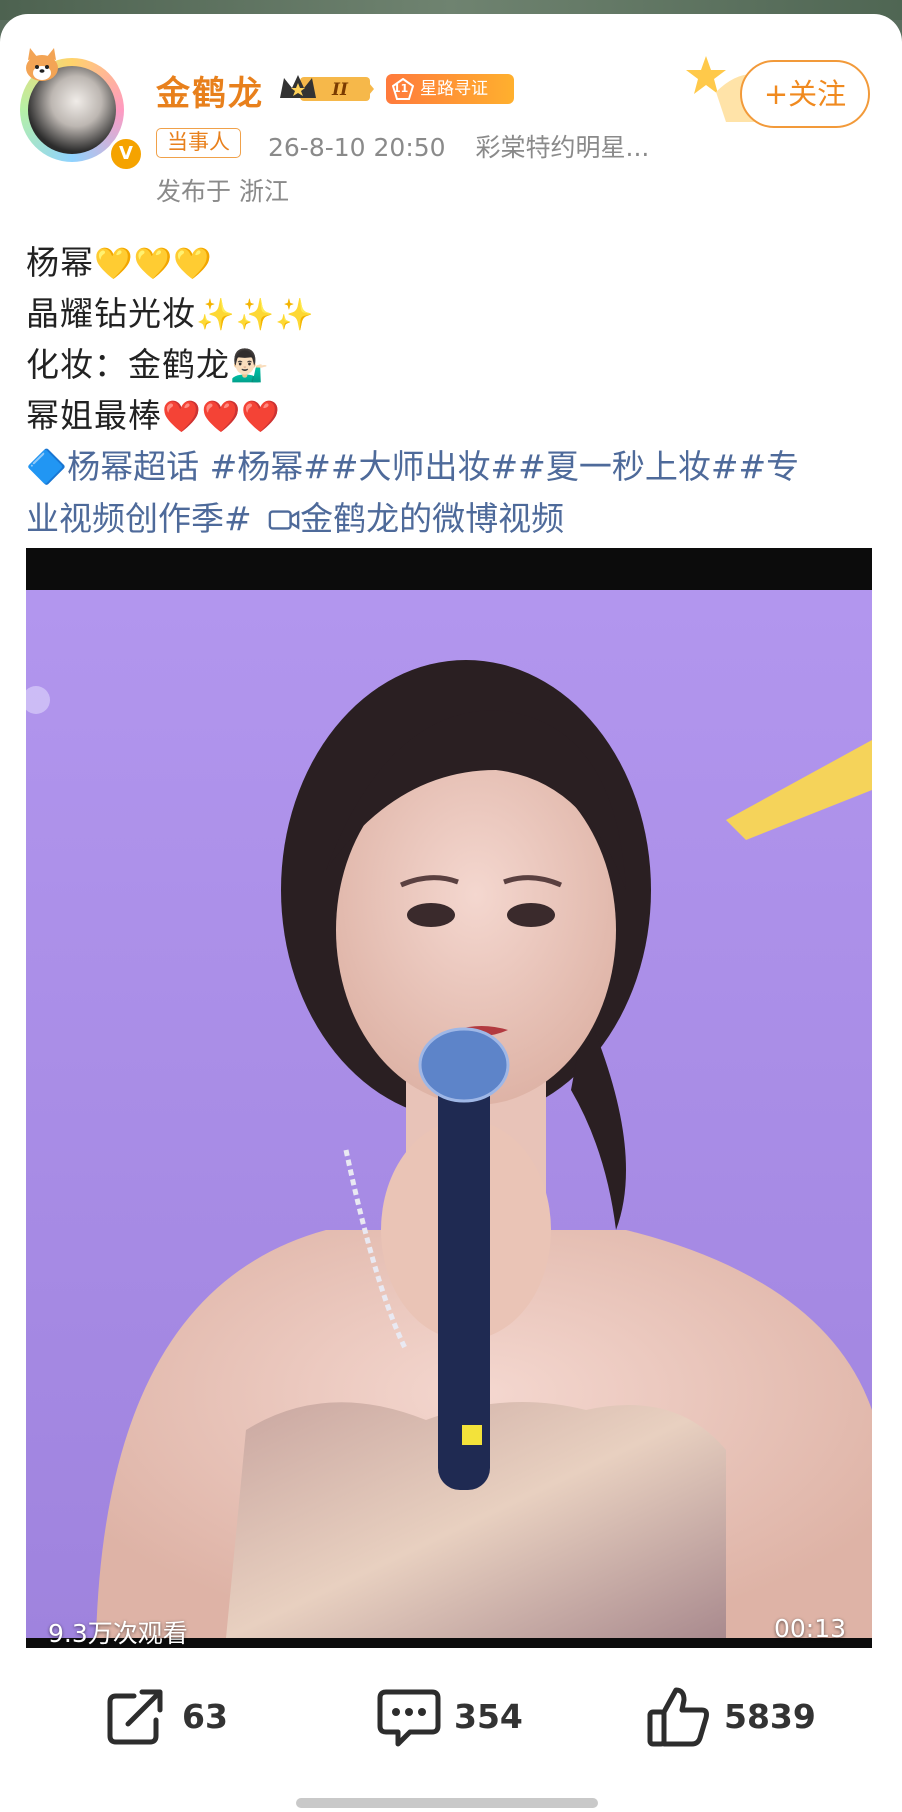 Image resolution: width=902 pixels, height=1812 pixels. I want to click on follow-button: +关注, so click(805, 94).